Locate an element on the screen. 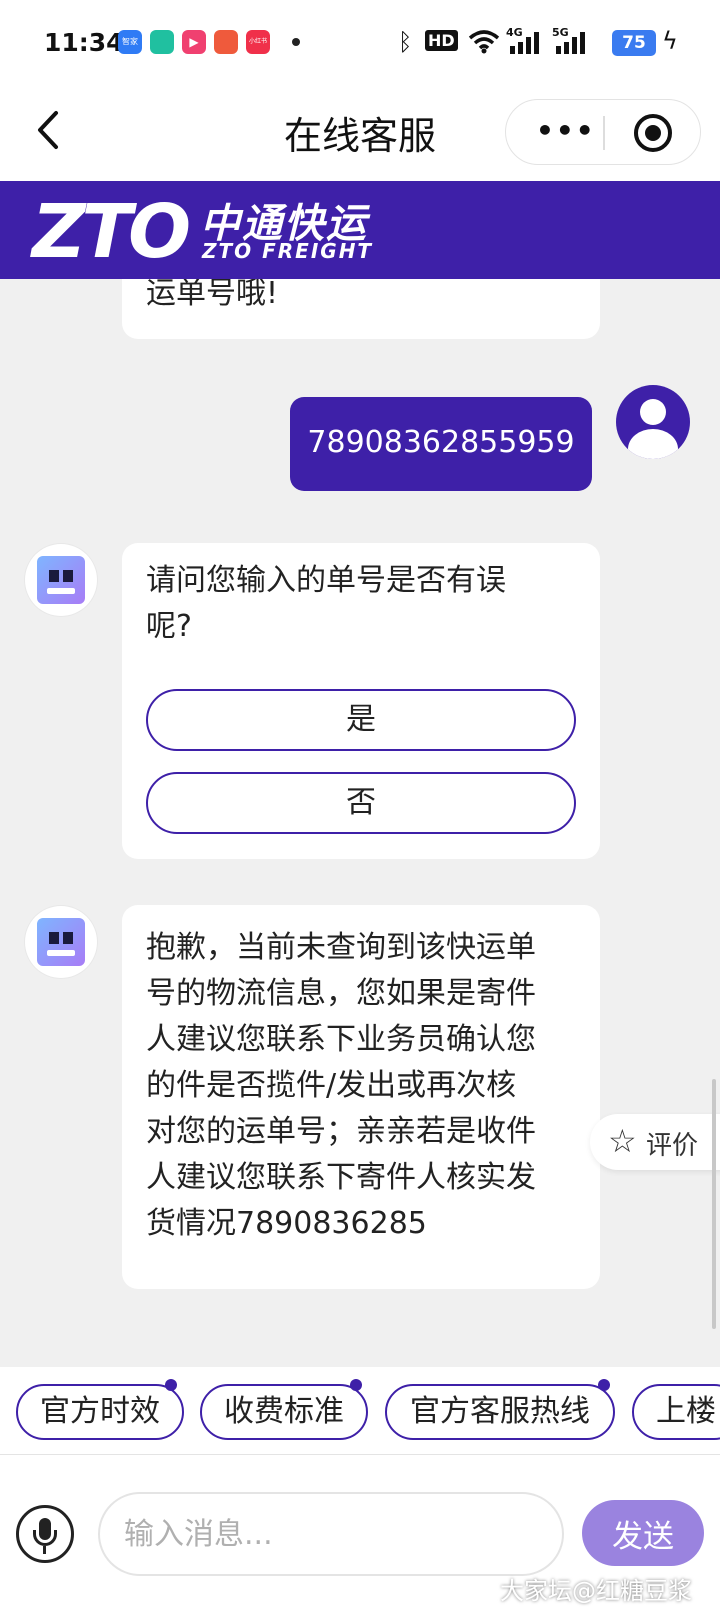 The image size is (720, 1610). chip-official-hotline: 官方客服热线 is located at coordinates (500, 1412).